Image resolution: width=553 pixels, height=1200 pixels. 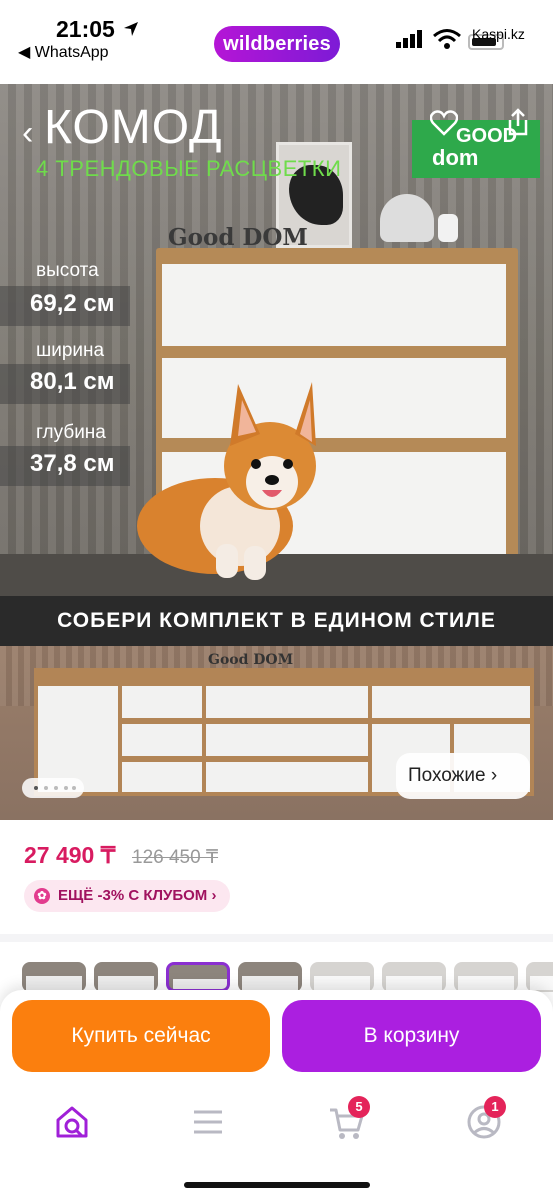 What do you see at coordinates (208, 1122) in the screenshot?
I see `menu-icon` at bounding box center [208, 1122].